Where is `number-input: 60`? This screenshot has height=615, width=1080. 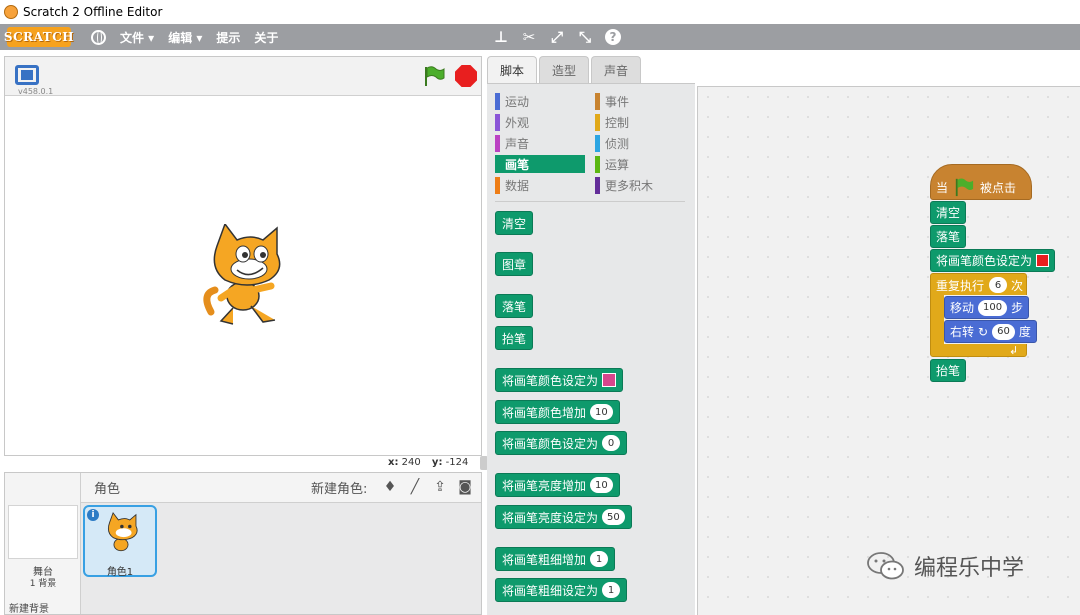 number-input: 60 is located at coordinates (1003, 331).